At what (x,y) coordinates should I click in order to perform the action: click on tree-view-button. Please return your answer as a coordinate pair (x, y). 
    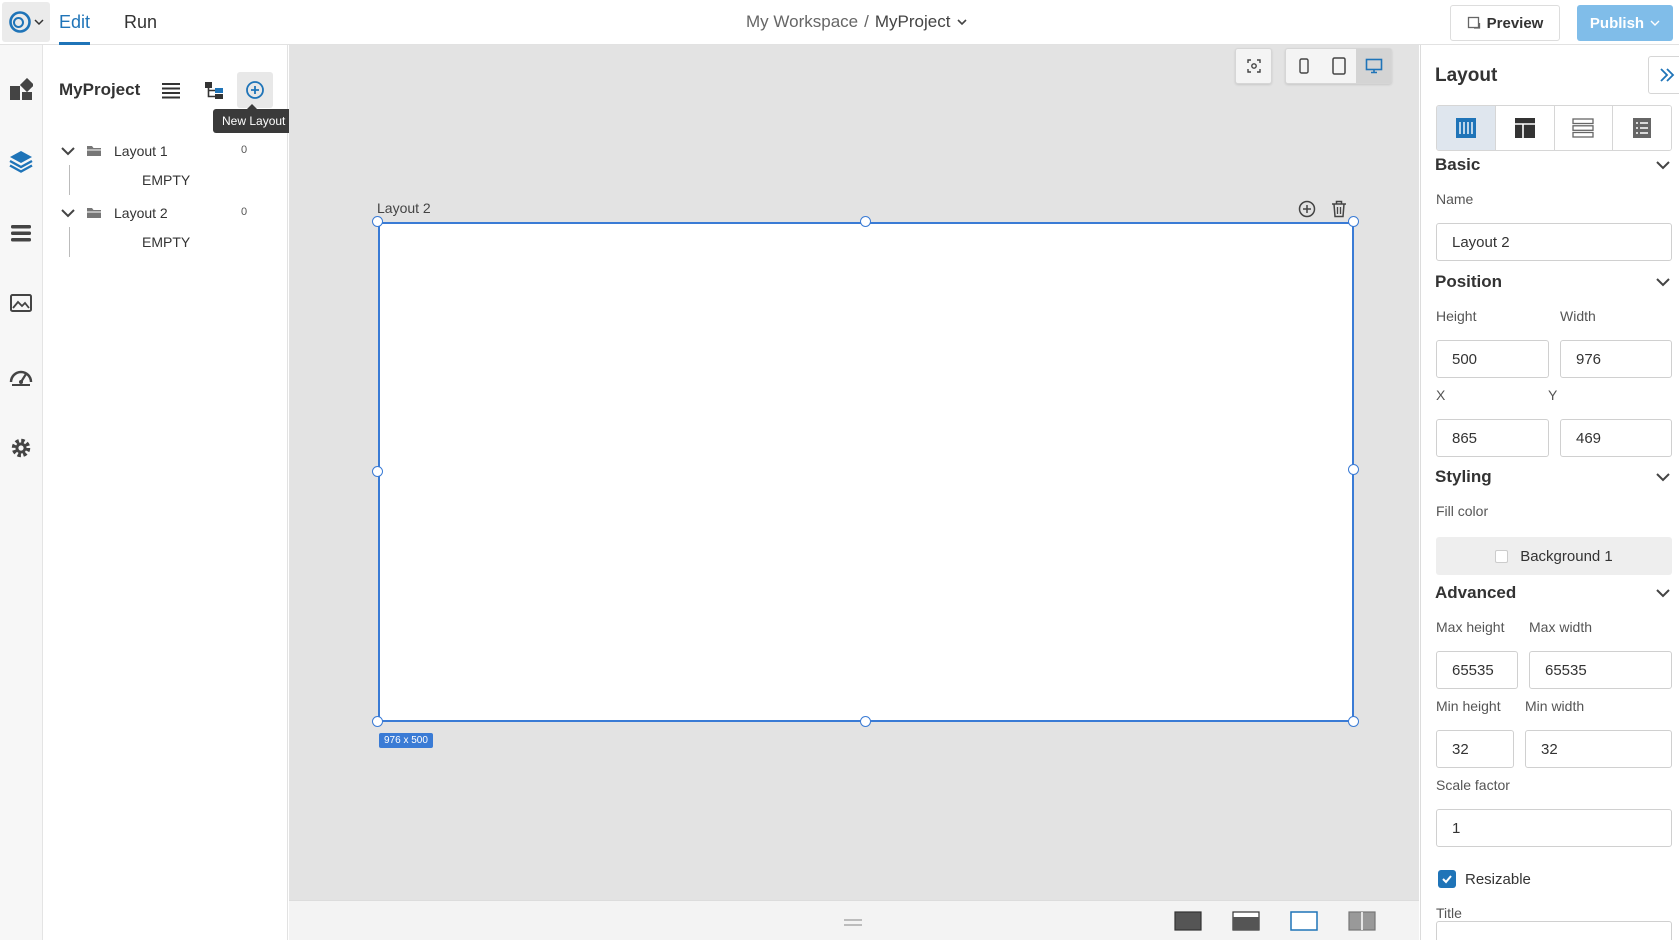
    Looking at the image, I should click on (214, 90).